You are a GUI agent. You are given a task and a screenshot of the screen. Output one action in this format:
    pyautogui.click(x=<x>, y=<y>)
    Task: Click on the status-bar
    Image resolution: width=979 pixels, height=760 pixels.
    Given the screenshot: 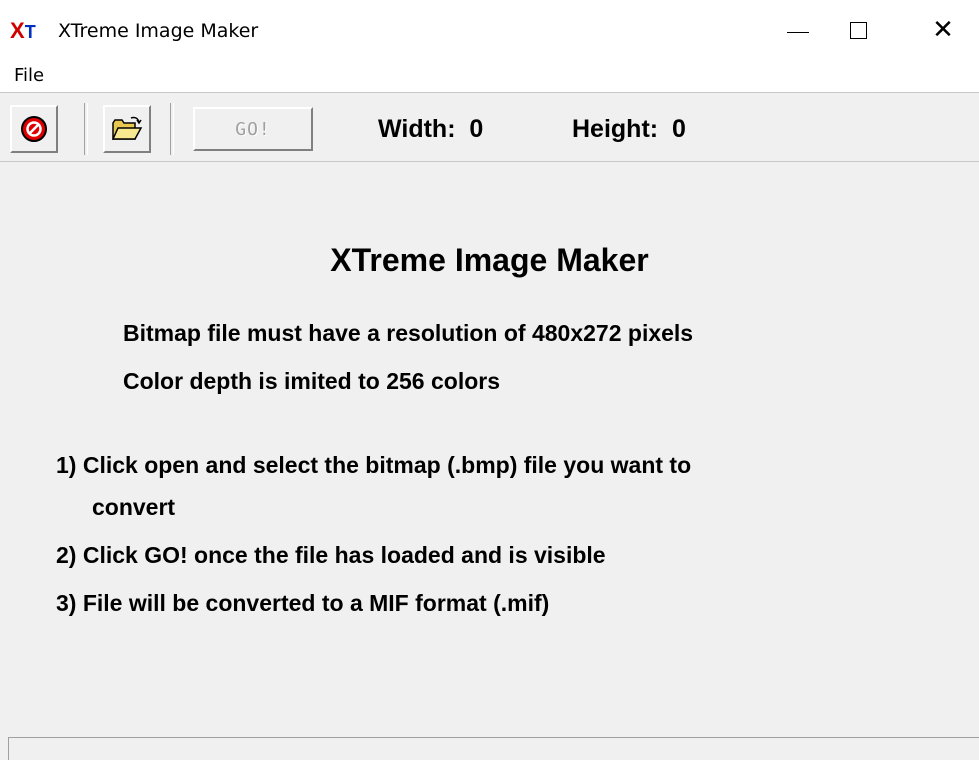 What is the action you would take?
    pyautogui.click(x=493, y=748)
    